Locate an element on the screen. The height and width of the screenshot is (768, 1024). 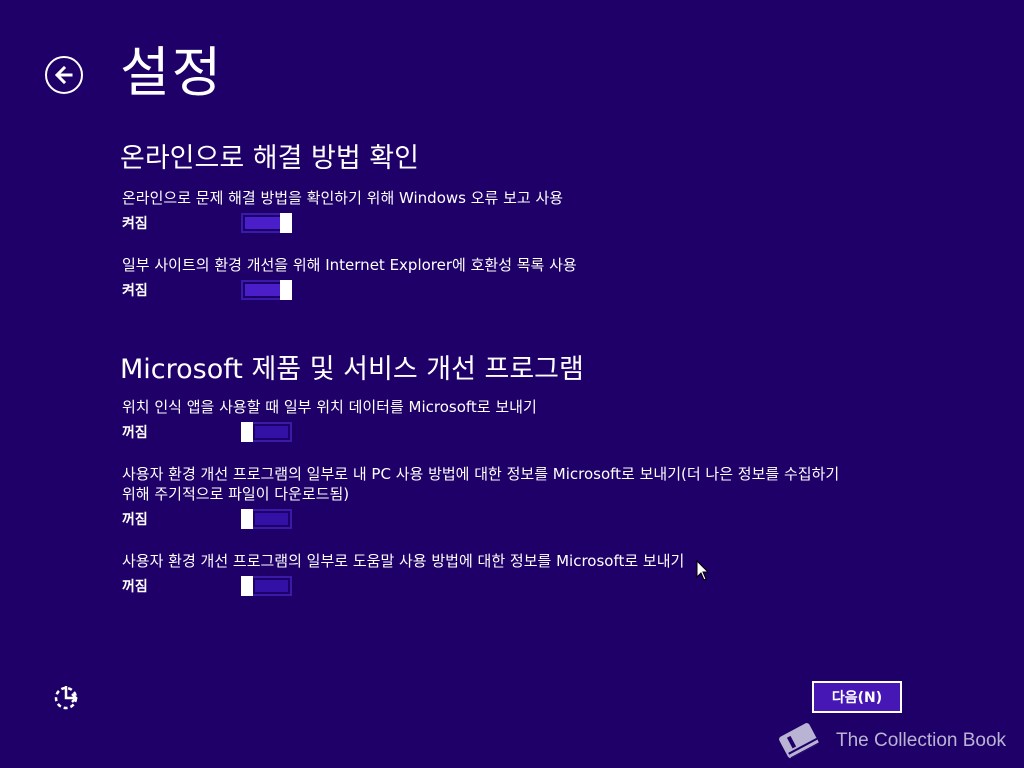
toggle-state-label-help-usage: 꺼짐 is located at coordinates (135, 587).